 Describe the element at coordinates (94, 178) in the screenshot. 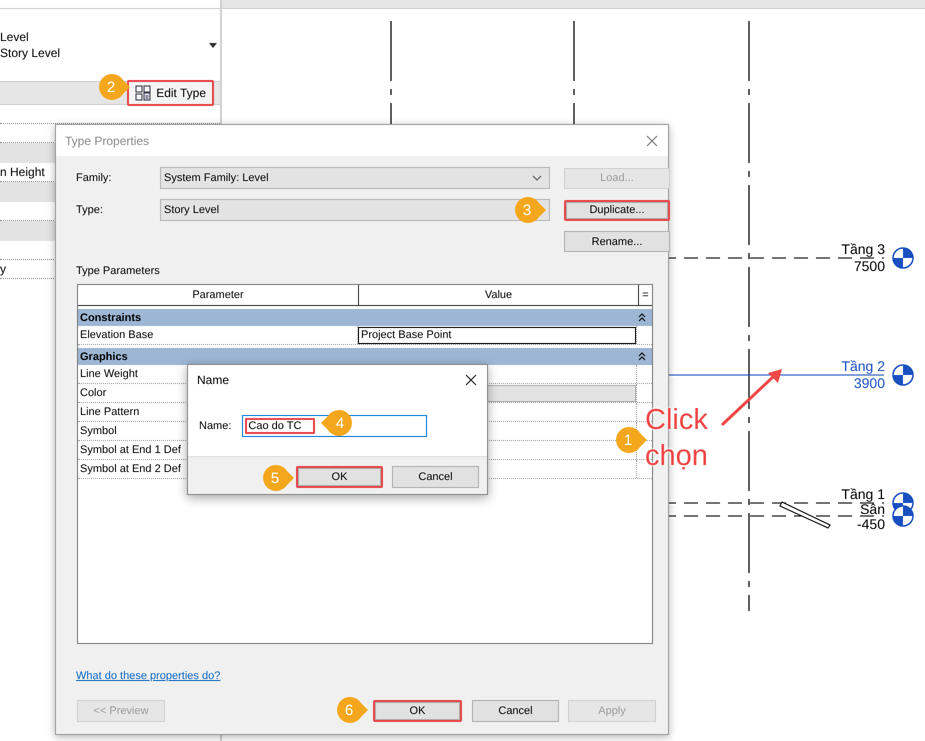

I see `field-label: Family:` at that location.